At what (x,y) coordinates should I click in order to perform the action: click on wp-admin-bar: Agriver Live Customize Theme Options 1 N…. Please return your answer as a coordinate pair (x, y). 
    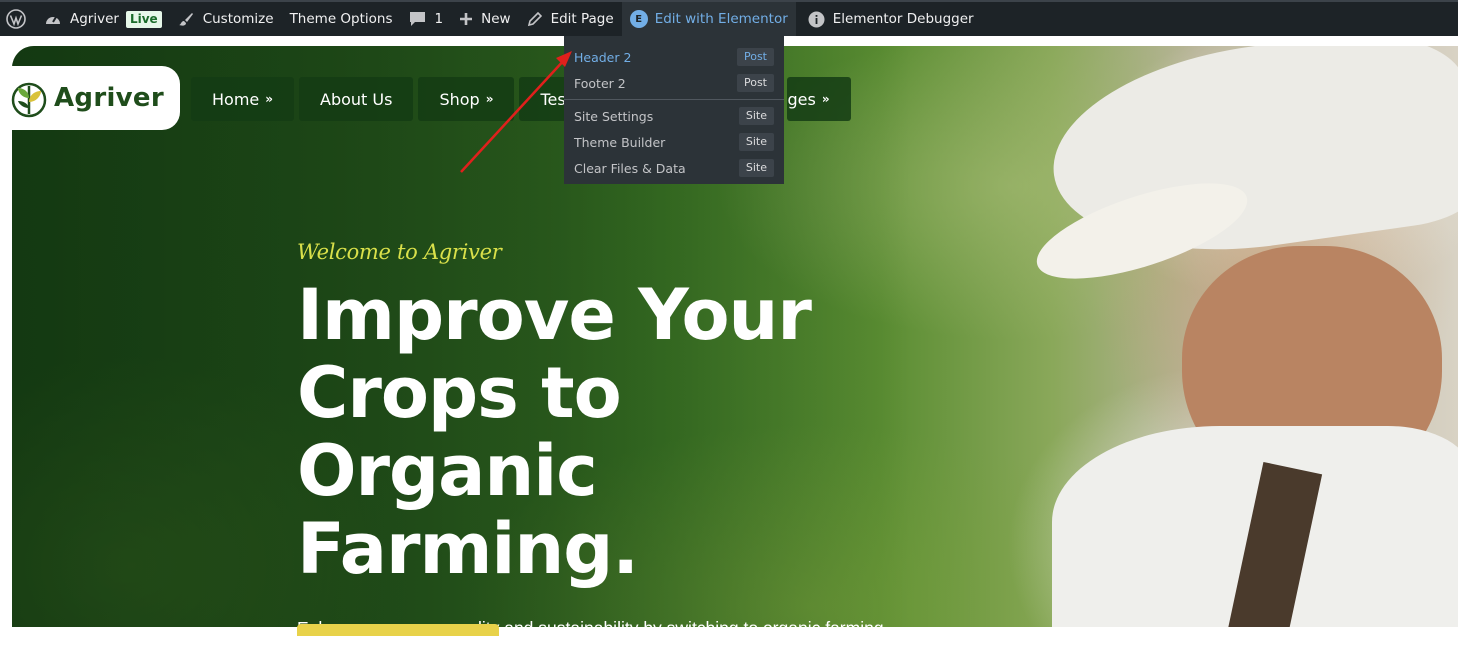
    Looking at the image, I should click on (729, 18).